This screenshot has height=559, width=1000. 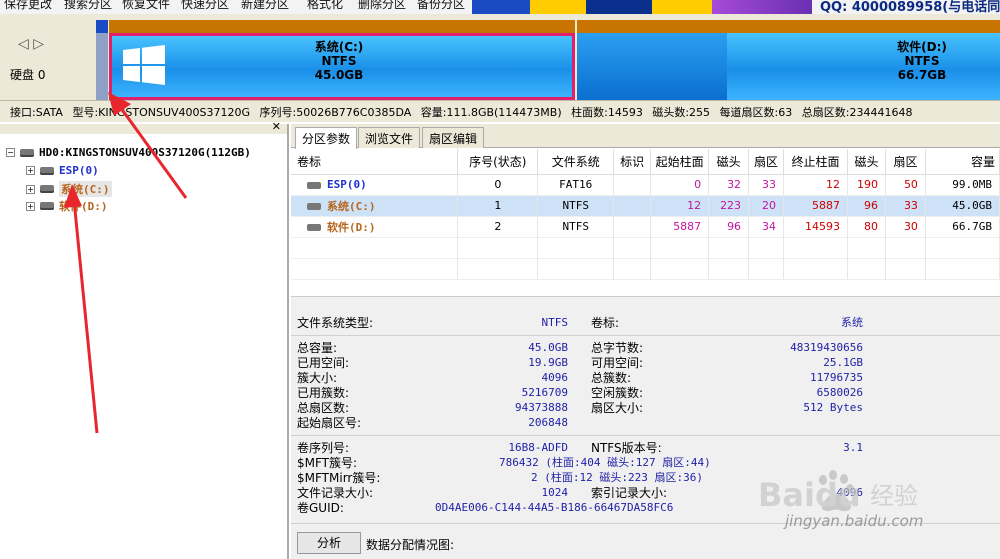 What do you see at coordinates (85, 189) in the screenshot?
I see `tree-item-c-label: 系统(C:)` at bounding box center [85, 189].